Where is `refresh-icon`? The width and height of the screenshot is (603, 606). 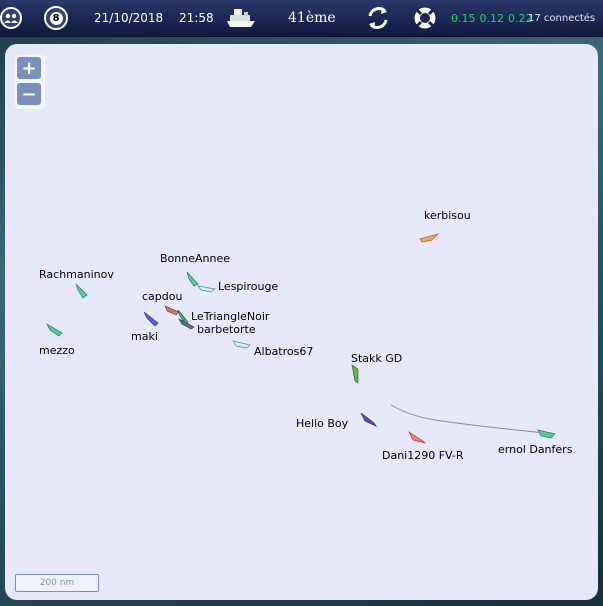 refresh-icon is located at coordinates (378, 18).